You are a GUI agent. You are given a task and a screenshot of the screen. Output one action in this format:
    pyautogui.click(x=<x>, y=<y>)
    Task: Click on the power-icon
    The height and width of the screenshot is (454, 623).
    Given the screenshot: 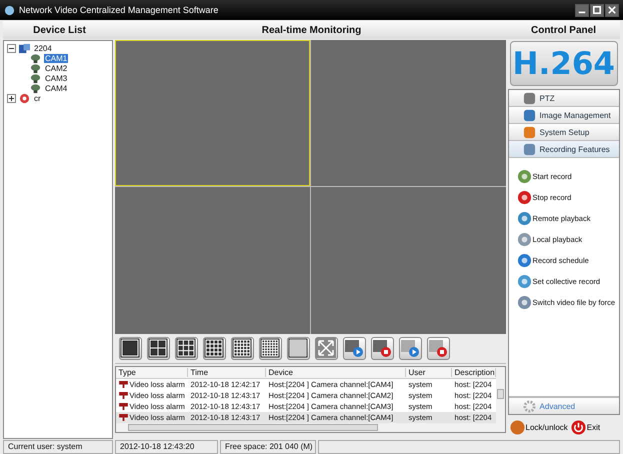 What is the action you would take?
    pyautogui.click(x=578, y=427)
    